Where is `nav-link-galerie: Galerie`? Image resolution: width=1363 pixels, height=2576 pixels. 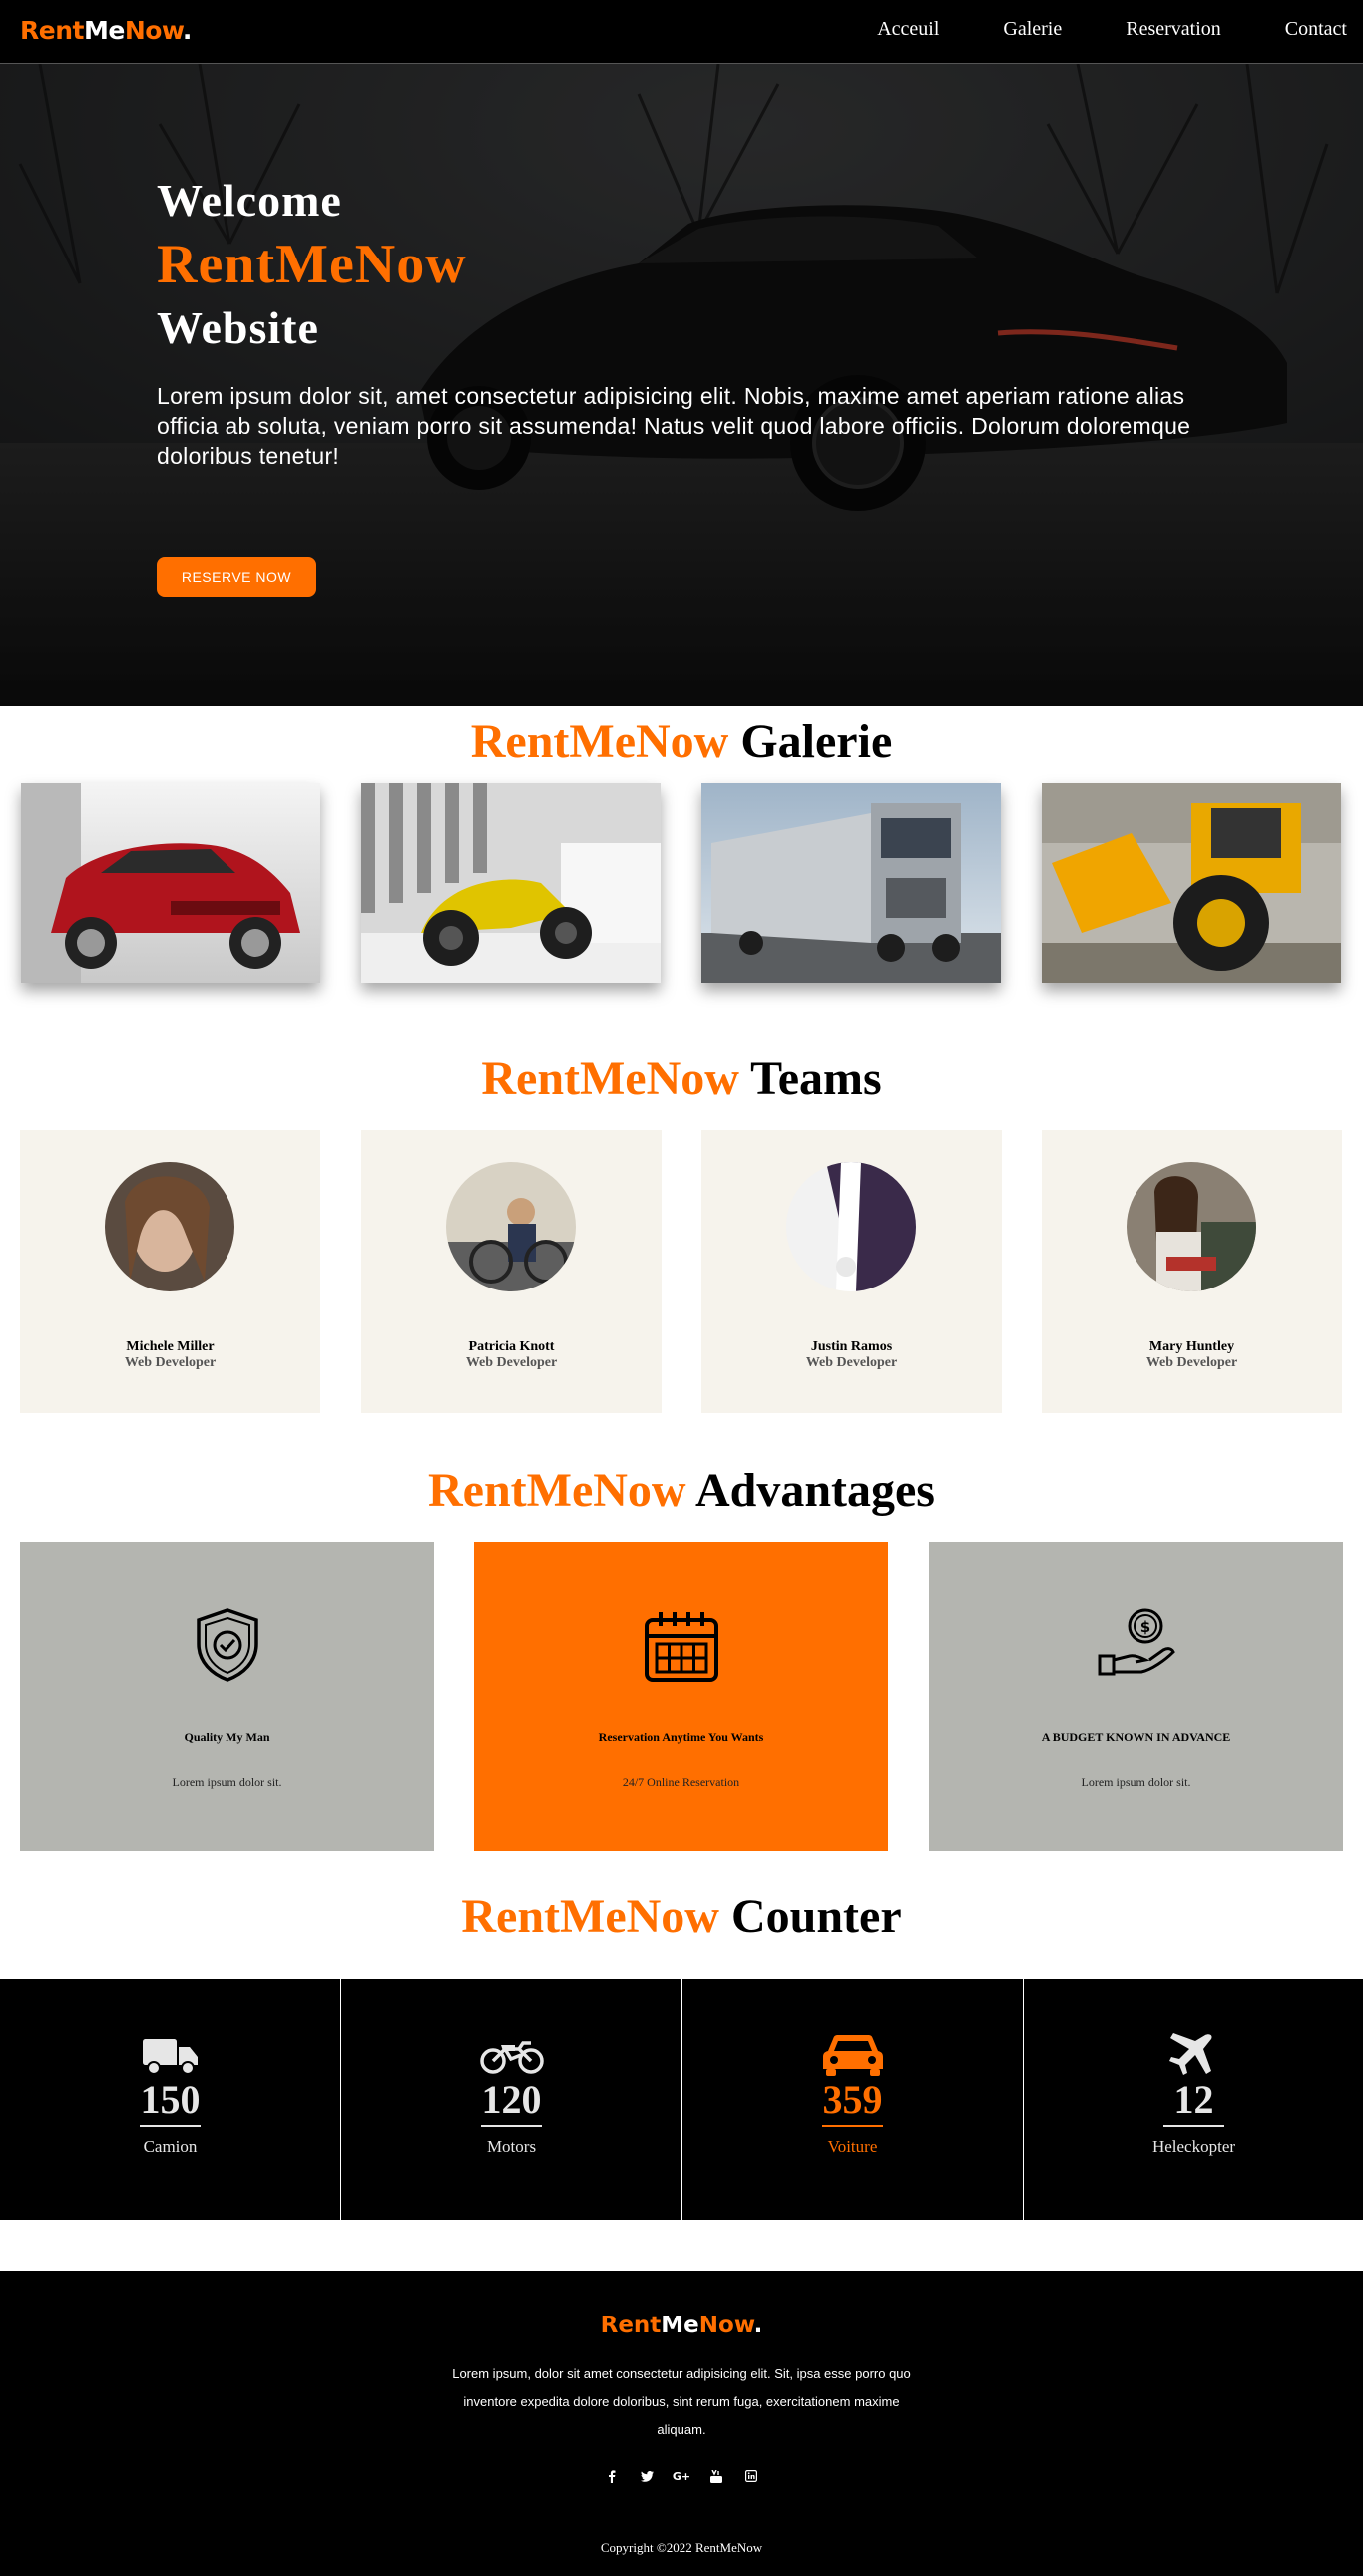 nav-link-galerie: Galerie is located at coordinates (1033, 30).